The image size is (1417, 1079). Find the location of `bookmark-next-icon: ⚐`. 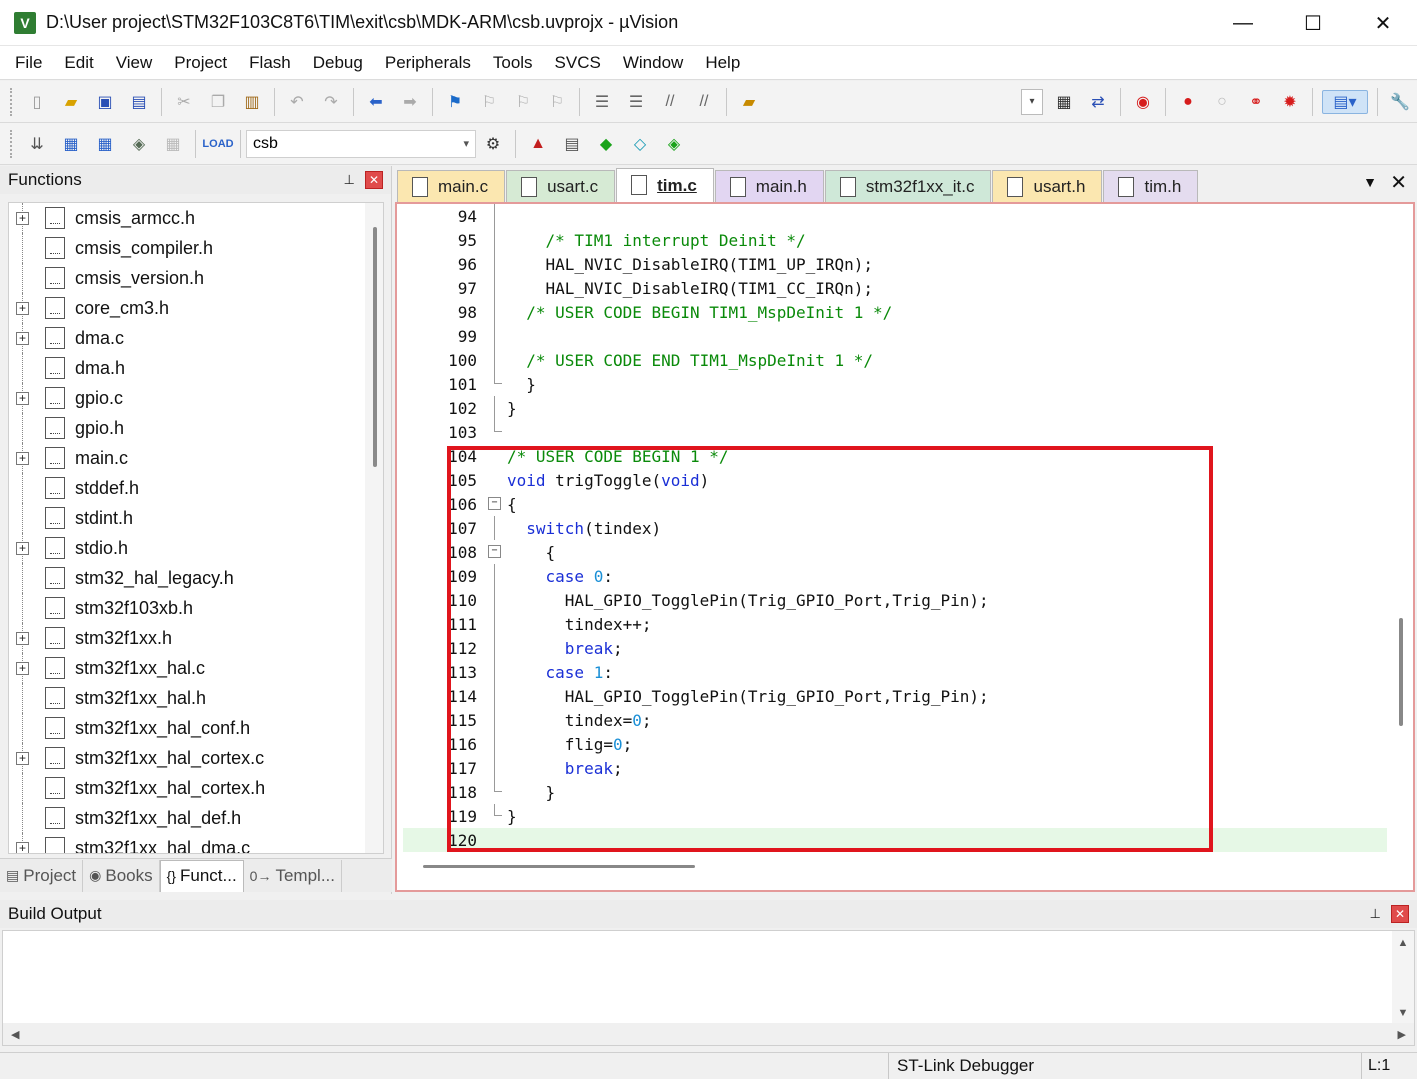

bookmark-next-icon: ⚐ is located at coordinates (523, 102).